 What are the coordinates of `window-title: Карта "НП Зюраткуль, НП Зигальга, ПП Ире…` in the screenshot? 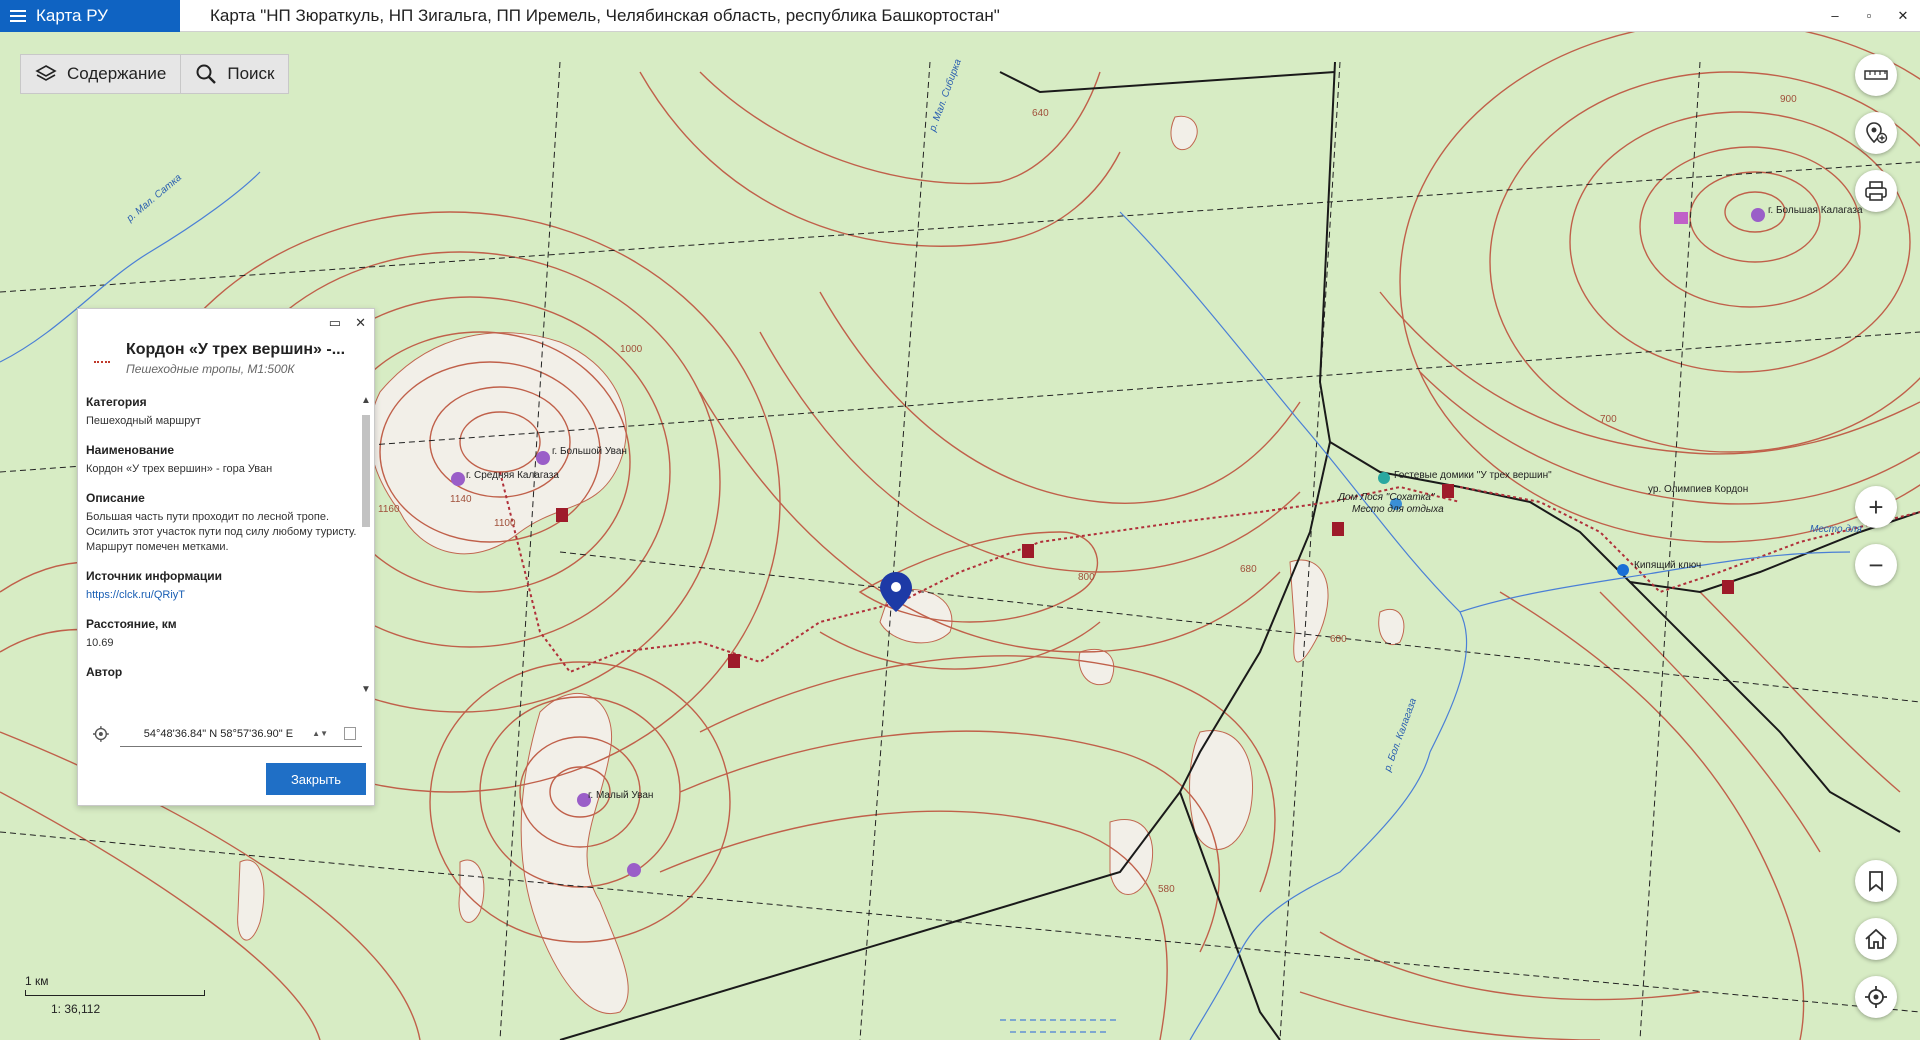 It's located at (605, 15).